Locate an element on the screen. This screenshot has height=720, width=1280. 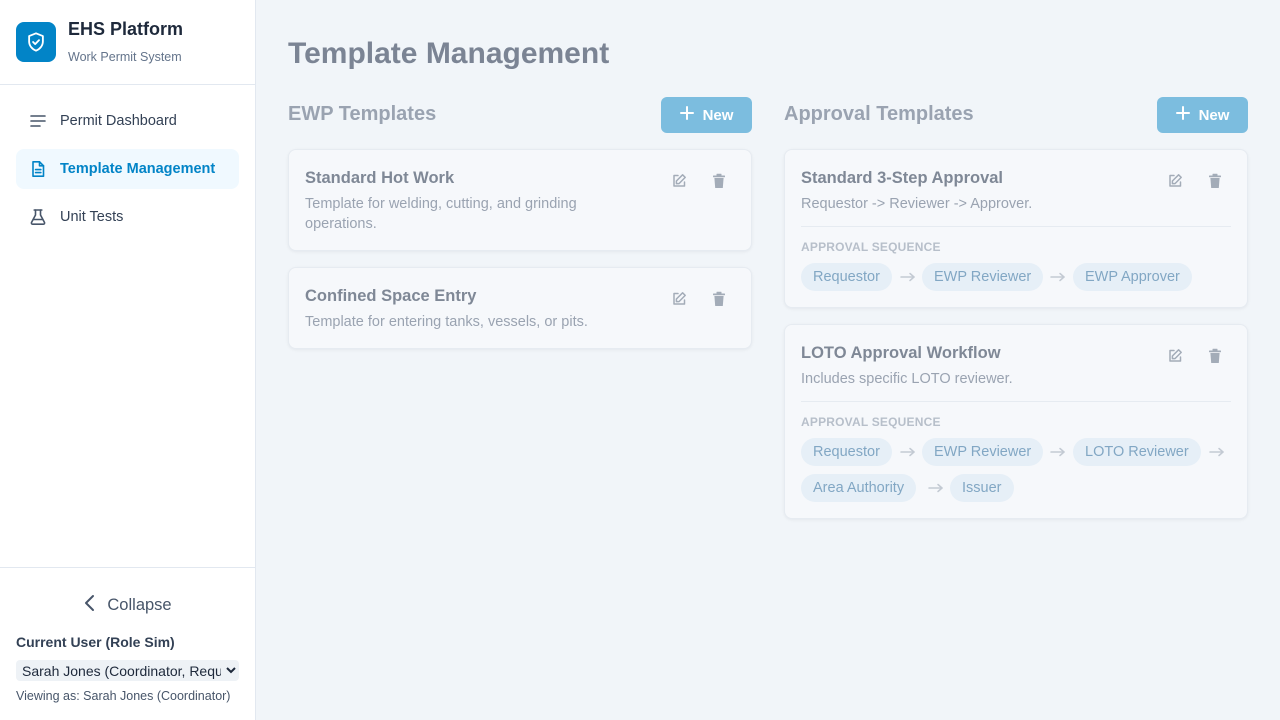
list-icon is located at coordinates (38, 121).